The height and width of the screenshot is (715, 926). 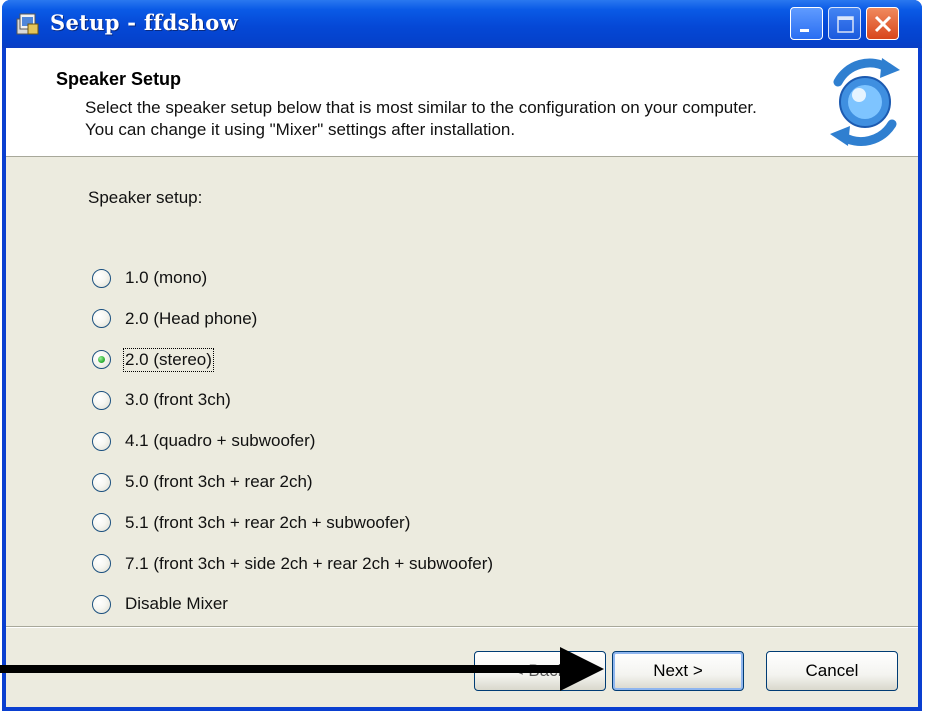 I want to click on speaker-option-4: 4.1 (quadro + subwoofer), so click(x=203, y=441).